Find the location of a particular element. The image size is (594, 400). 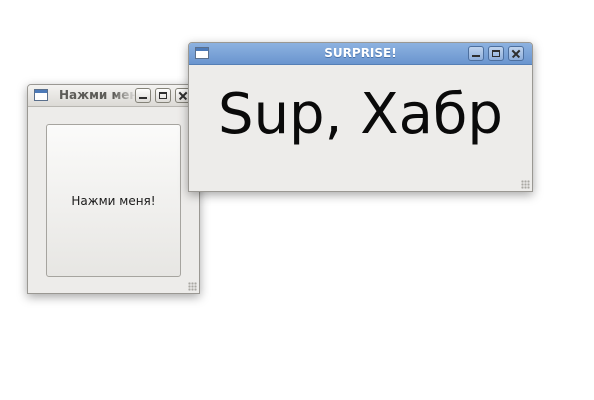

main-window-title: Нажми меня! is located at coordinates (98, 95).